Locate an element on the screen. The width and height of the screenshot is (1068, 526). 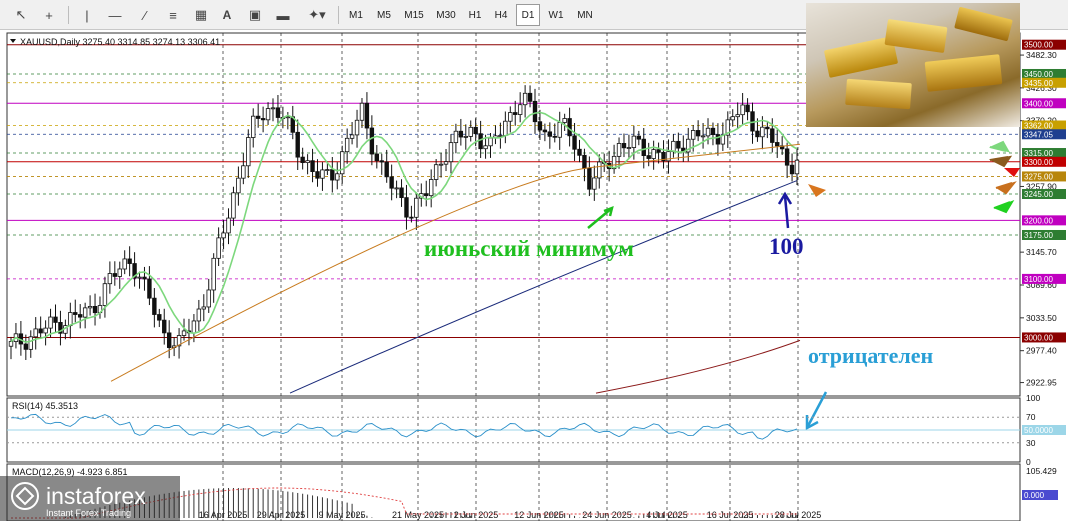
rectangle-icon: ▬ is located at coordinates (283, 15).